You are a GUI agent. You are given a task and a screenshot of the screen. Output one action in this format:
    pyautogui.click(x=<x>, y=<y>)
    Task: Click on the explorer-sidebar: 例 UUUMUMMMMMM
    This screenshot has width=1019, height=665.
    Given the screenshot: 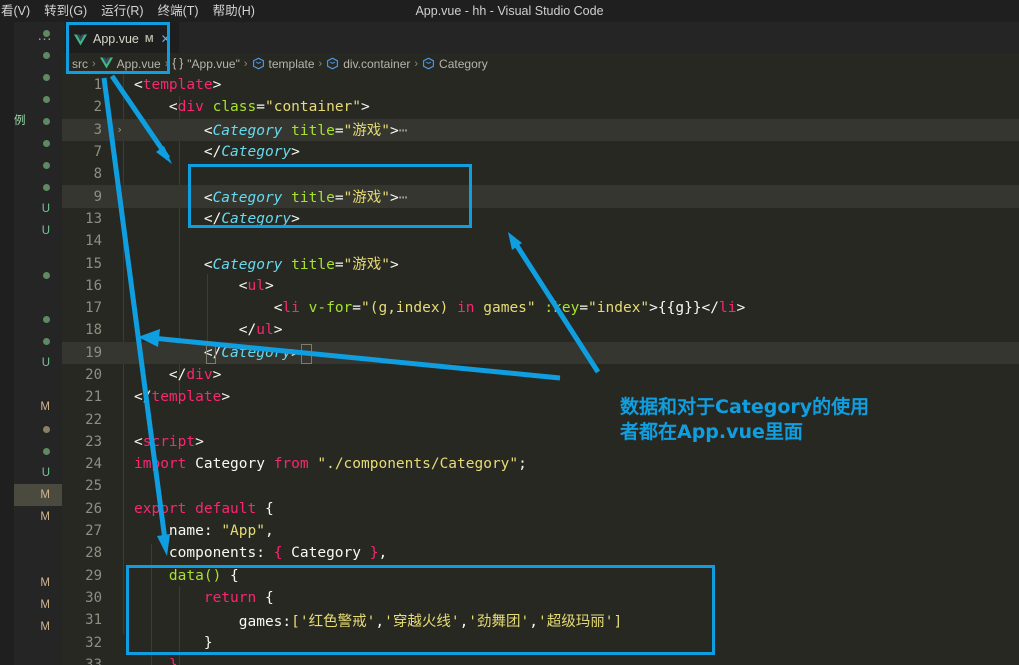 What is the action you would take?
    pyautogui.click(x=31, y=343)
    